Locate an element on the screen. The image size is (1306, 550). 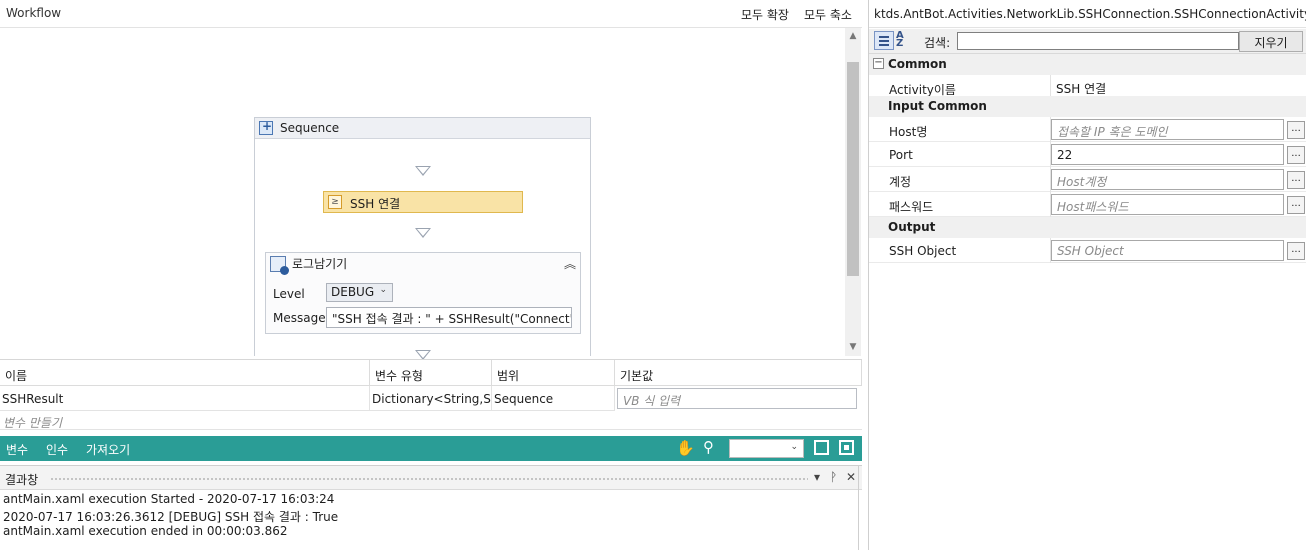
port-input: 22 is located at coordinates (1167, 154).